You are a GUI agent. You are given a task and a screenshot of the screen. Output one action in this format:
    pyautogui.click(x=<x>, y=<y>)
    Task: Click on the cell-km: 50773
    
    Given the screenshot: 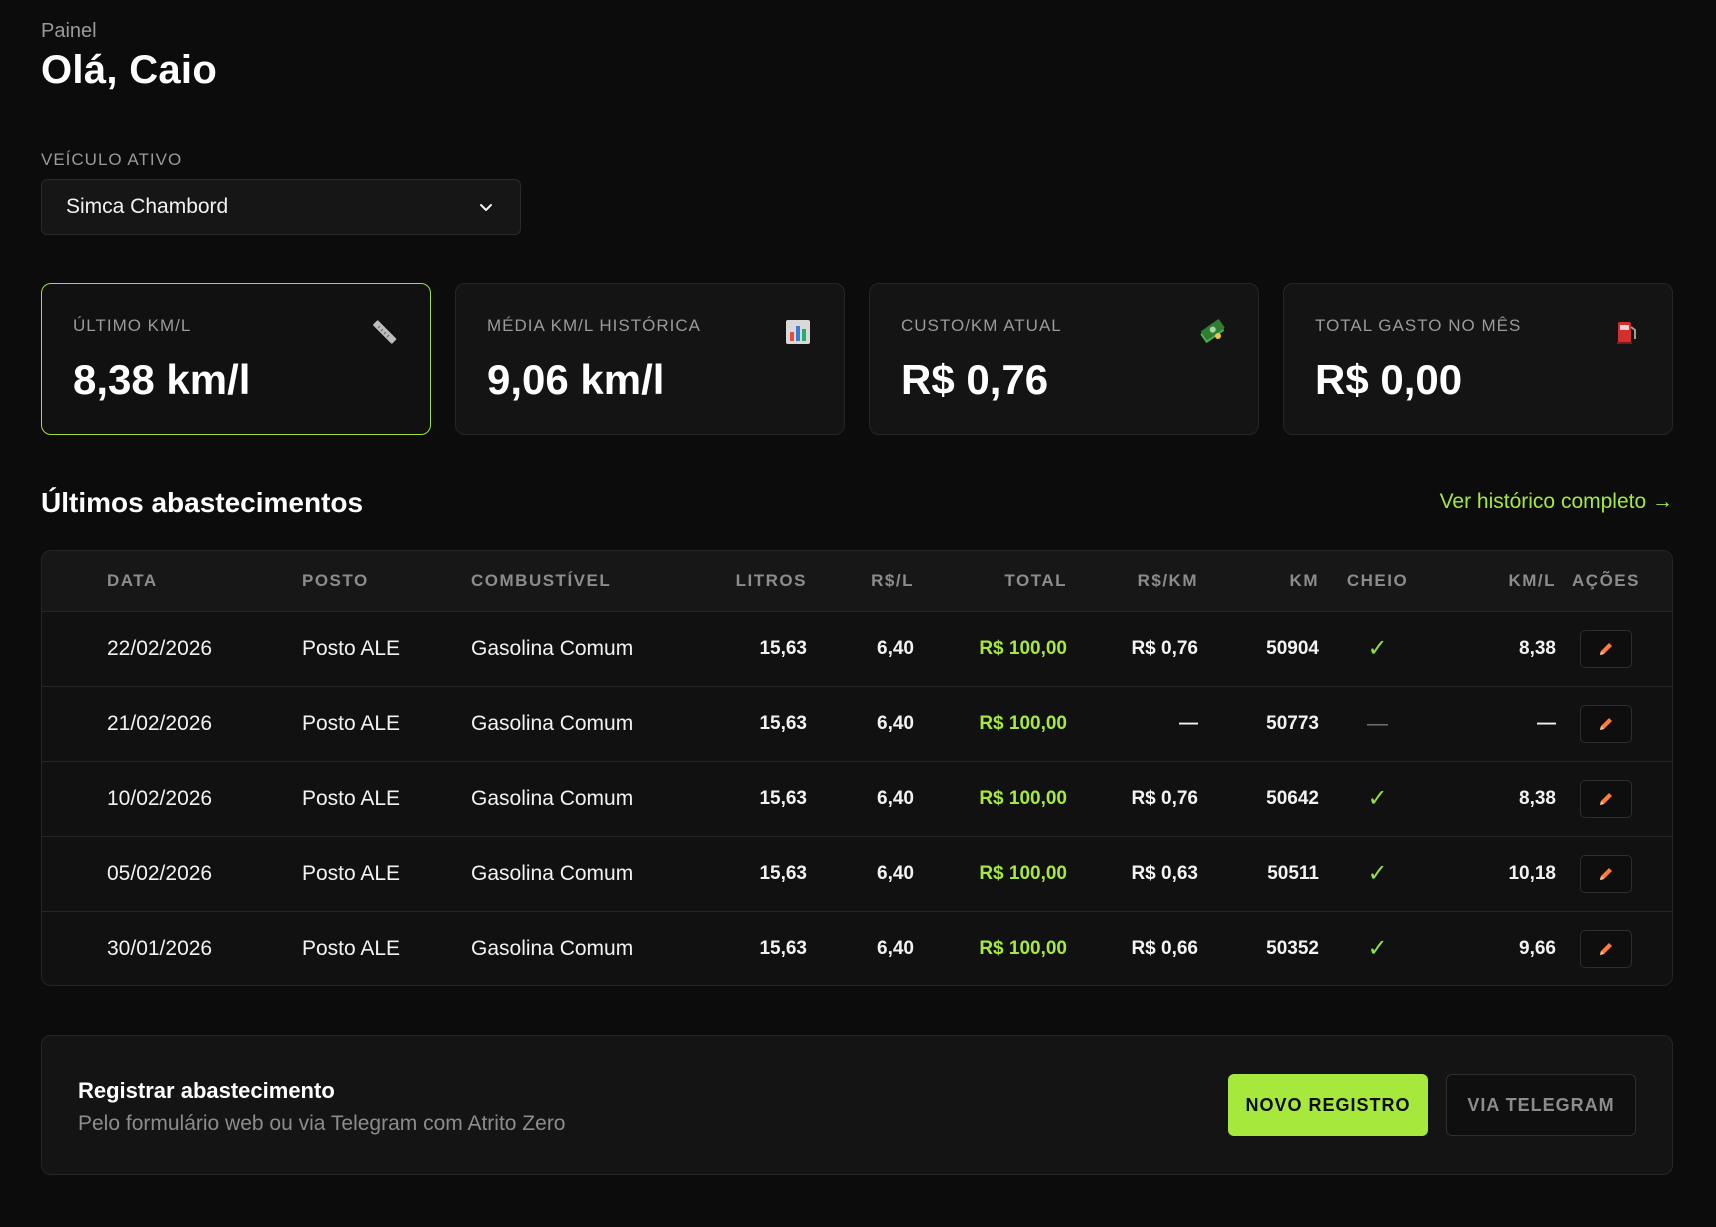 What is the action you would take?
    pyautogui.click(x=1292, y=723)
    